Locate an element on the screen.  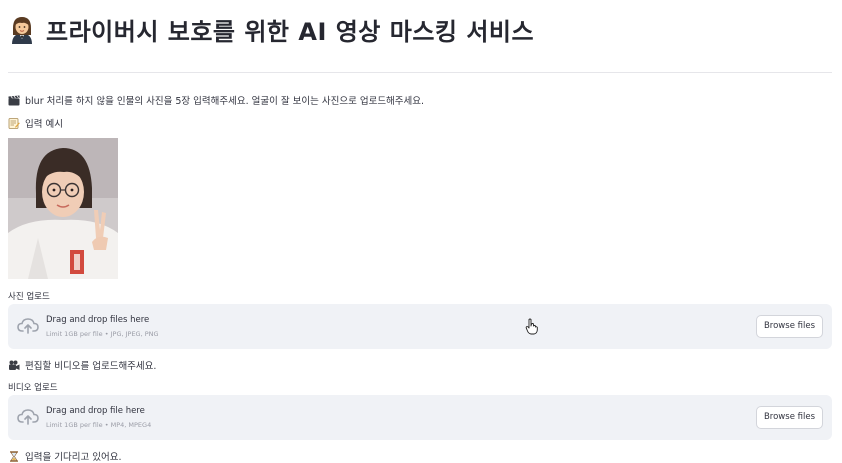
person-emoji-icon is located at coordinates (22, 30).